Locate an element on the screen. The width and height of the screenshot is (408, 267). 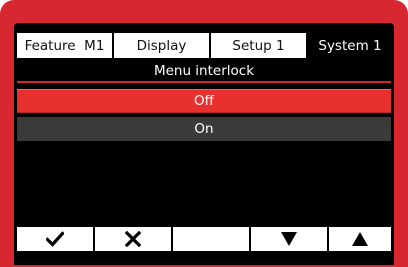
tab-label: System 1 is located at coordinates (350, 45).